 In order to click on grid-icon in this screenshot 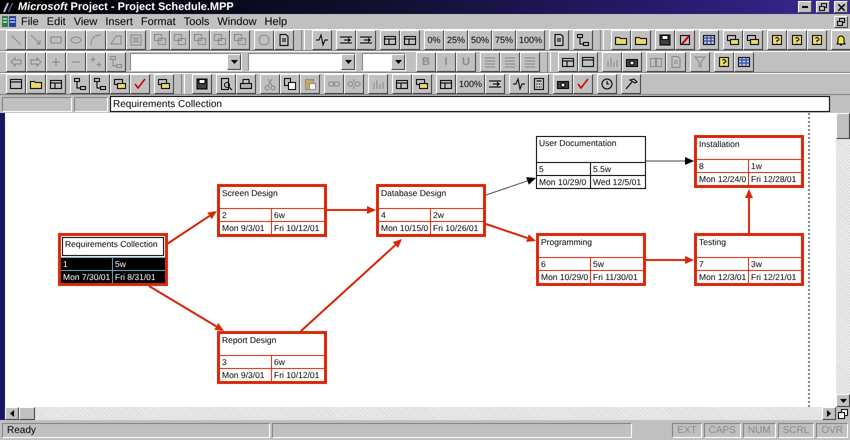, I will do `click(744, 62)`.